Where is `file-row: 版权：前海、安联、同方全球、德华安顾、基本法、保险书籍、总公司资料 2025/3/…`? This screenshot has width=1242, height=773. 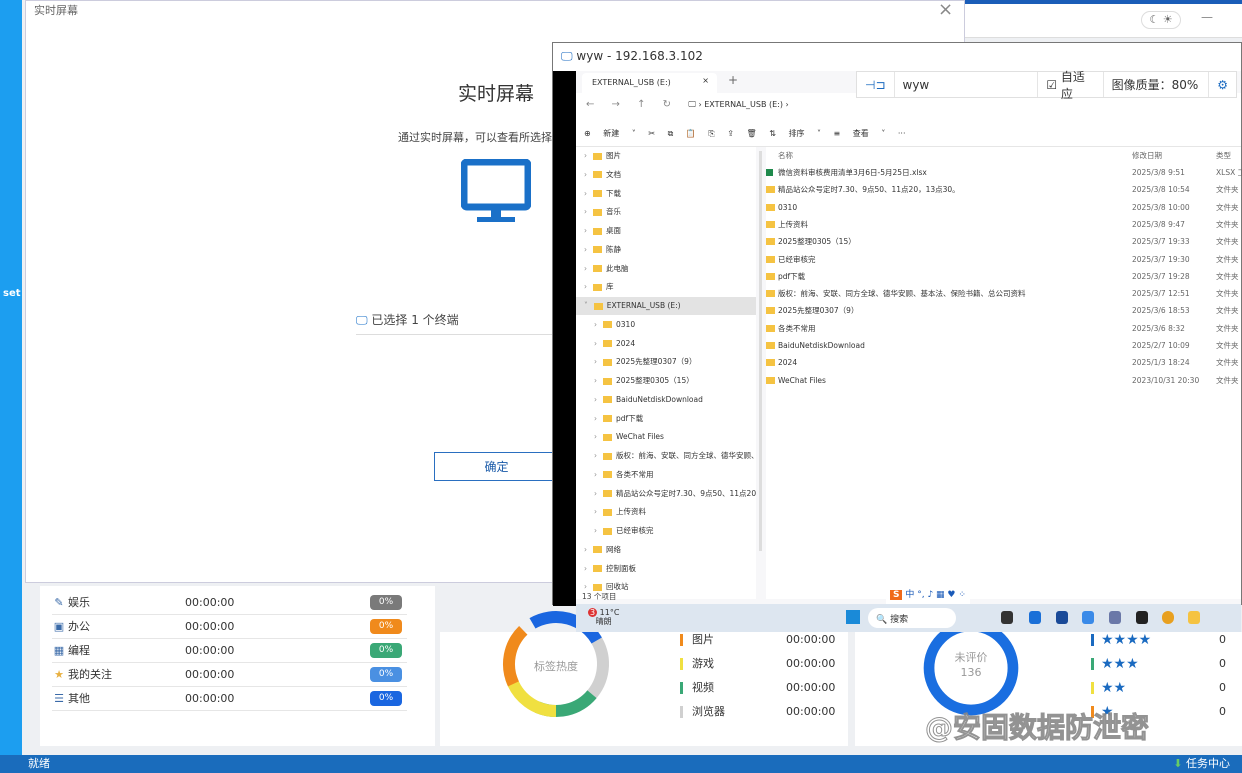
file-row: 版权：前海、安联、同方全球、德华安顾、基本法、保险书籍、总公司资料 2025/3/… is located at coordinates (1003, 293).